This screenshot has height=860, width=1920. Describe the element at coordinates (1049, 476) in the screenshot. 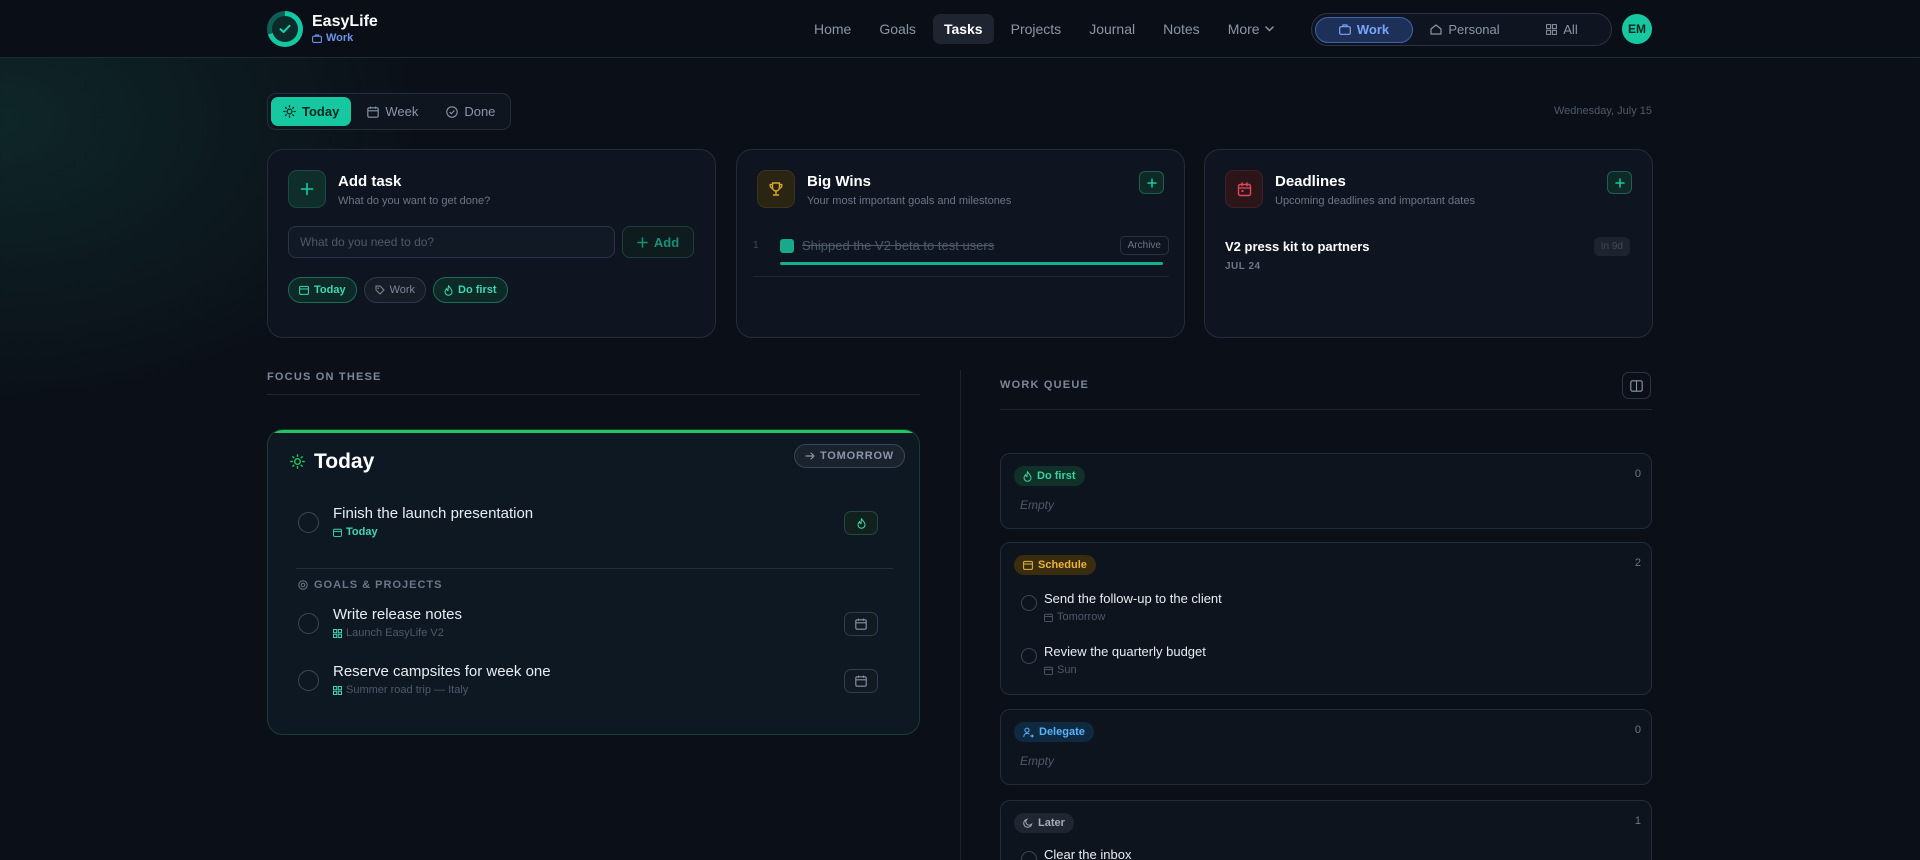

I see `do-first-badge: Do first` at that location.